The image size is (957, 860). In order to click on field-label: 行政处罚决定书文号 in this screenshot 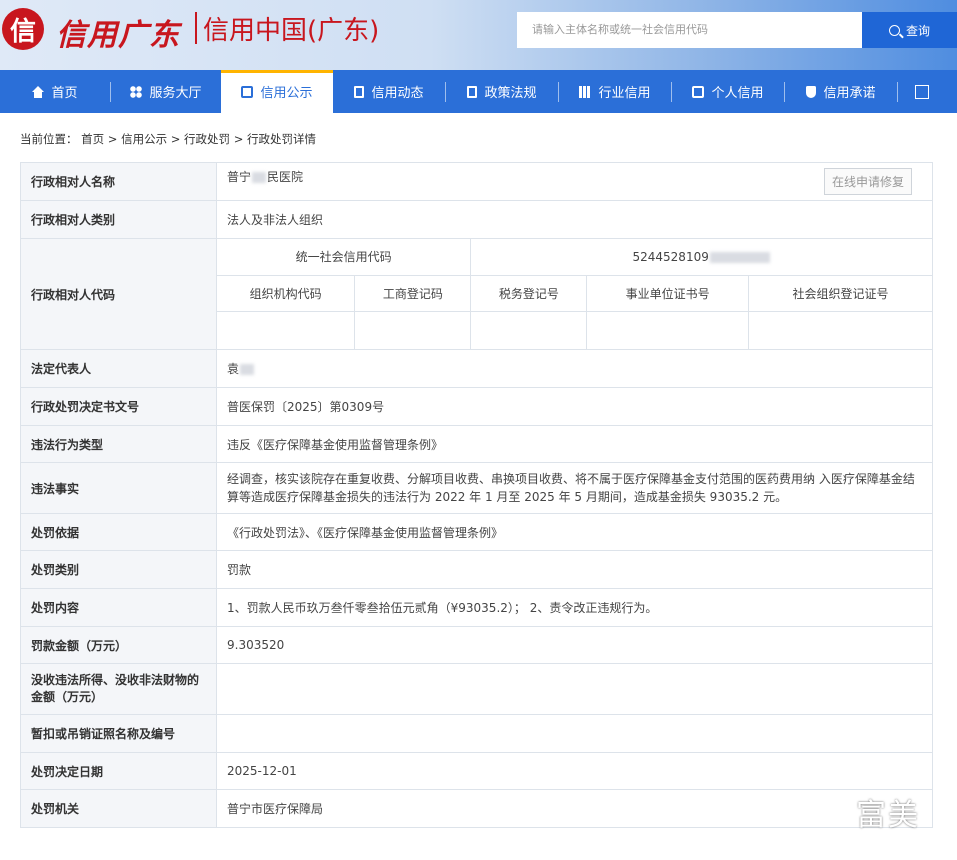, I will do `click(118, 406)`.